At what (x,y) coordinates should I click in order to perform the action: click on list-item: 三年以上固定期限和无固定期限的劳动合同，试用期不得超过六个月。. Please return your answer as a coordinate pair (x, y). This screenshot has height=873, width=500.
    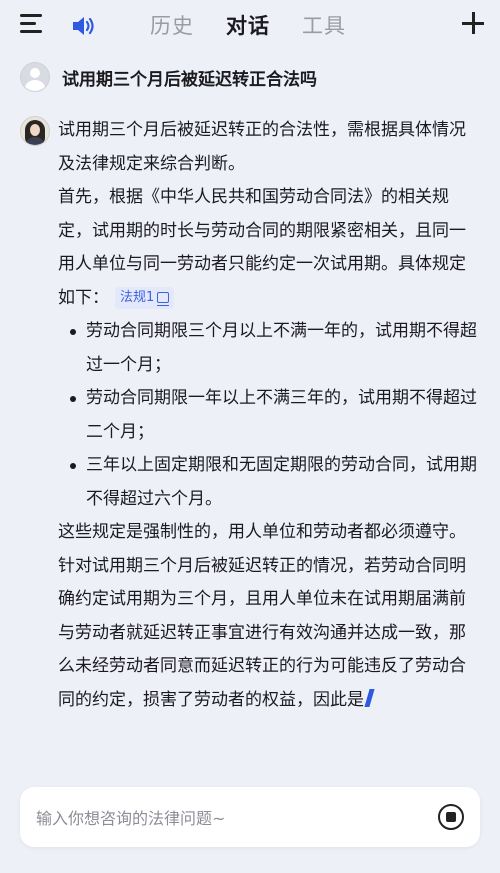
    Looking at the image, I should click on (274, 482).